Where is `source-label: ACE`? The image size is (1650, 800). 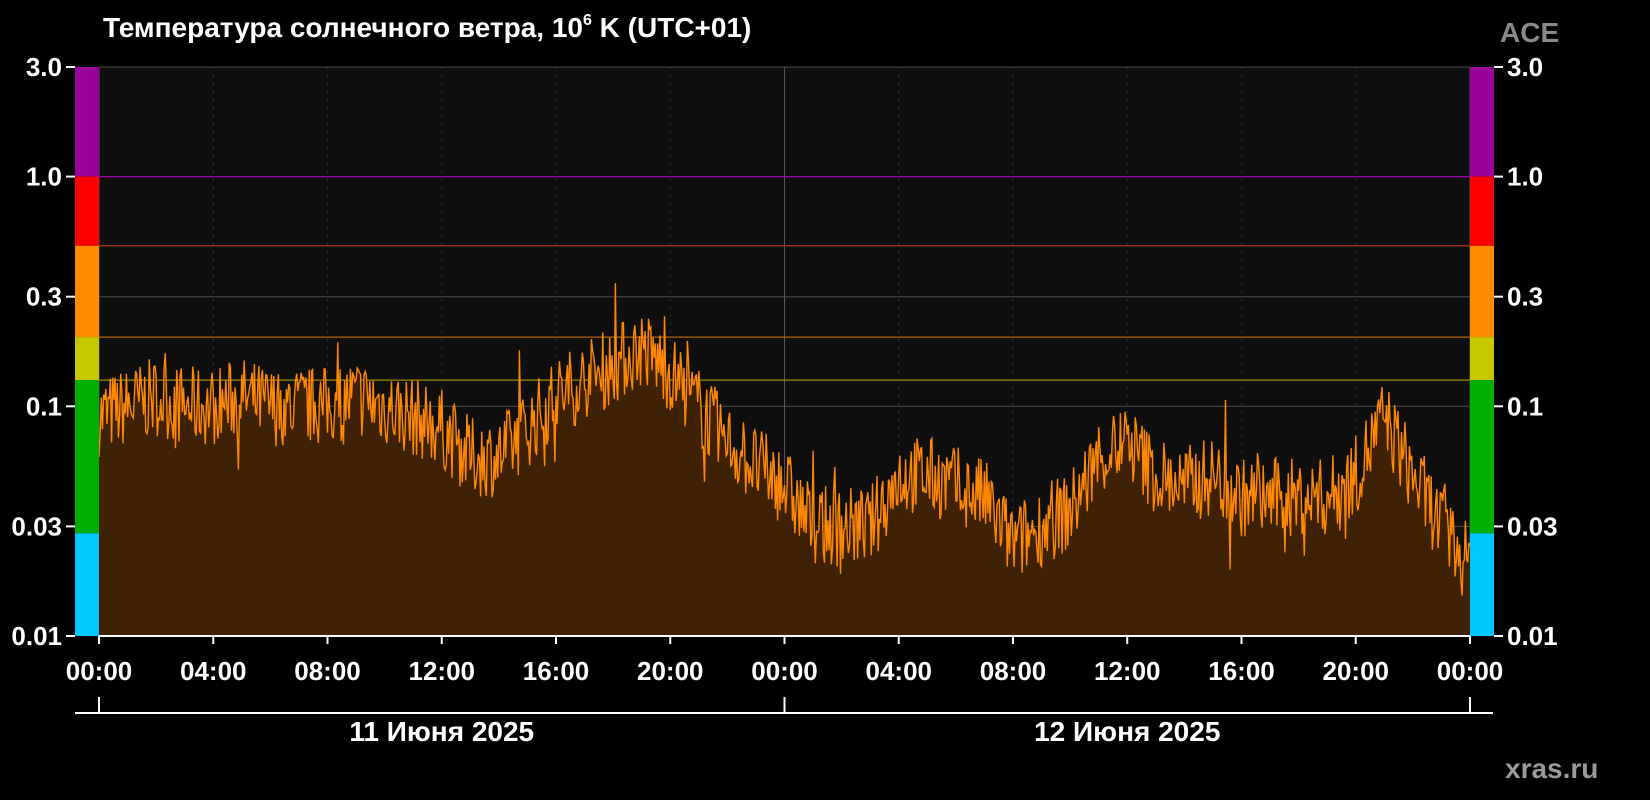 source-label: ACE is located at coordinates (1530, 32).